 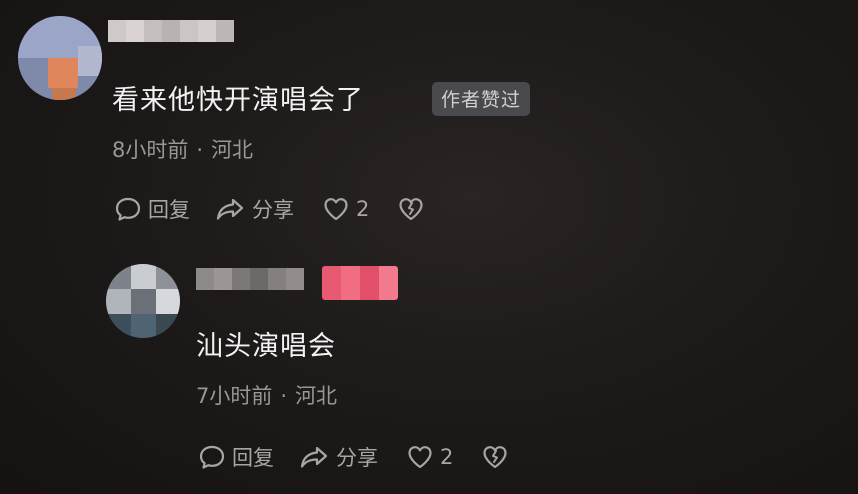 I want to click on pink-badge-blurred, so click(x=360, y=283).